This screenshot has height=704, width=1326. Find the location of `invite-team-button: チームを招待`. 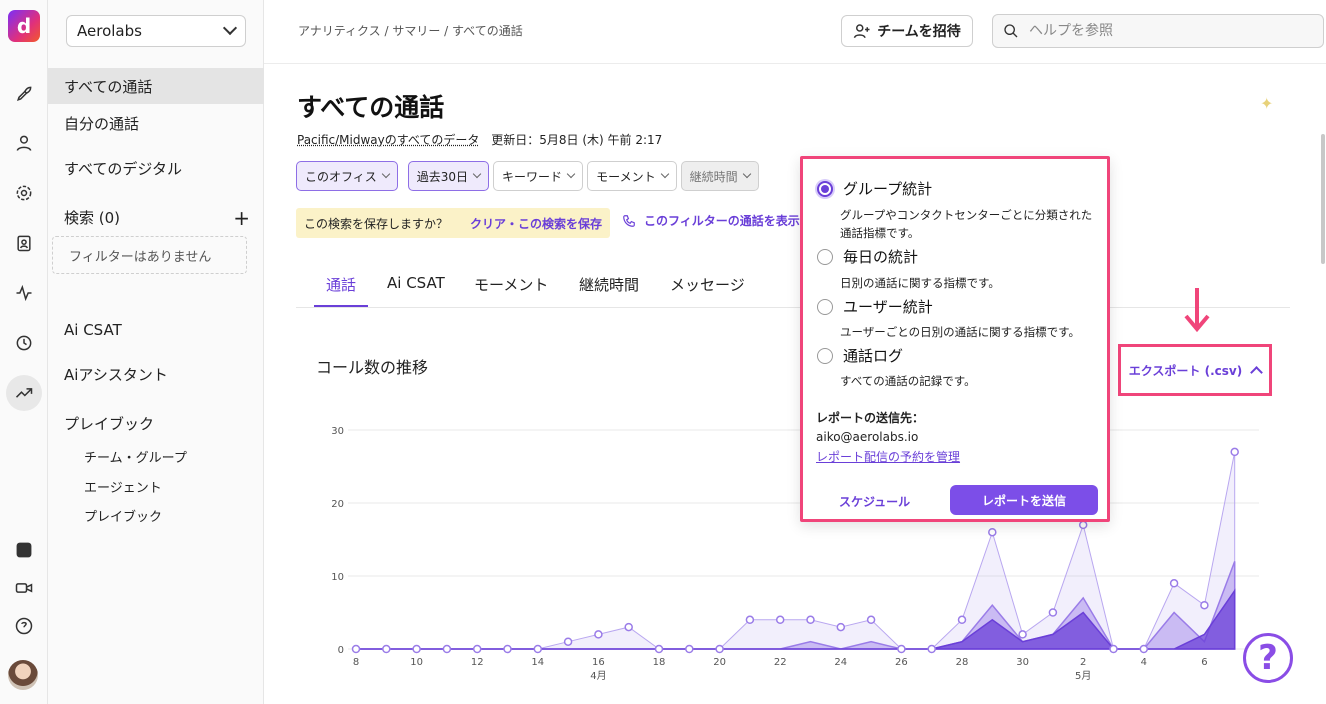

invite-team-button: チームを招待 is located at coordinates (907, 31).